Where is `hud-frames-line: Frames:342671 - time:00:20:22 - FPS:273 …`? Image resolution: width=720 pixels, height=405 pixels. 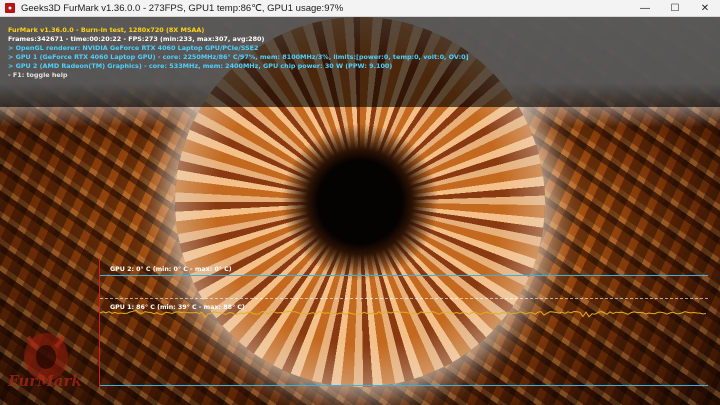 hud-frames-line: Frames:342671 - time:00:20:22 - FPS:273 … is located at coordinates (136, 39).